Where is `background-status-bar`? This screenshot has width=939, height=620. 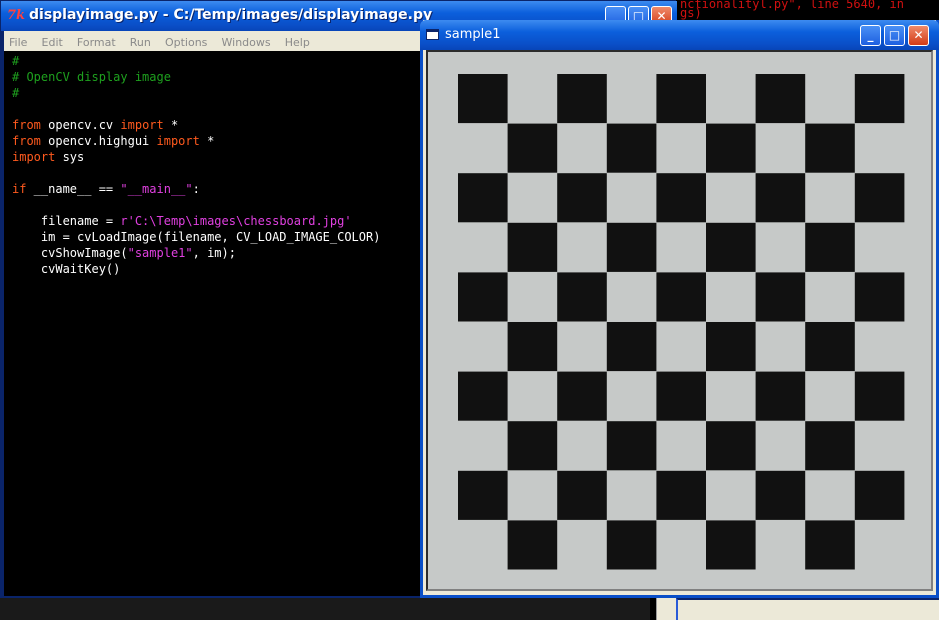
background-status-bar is located at coordinates (807, 609).